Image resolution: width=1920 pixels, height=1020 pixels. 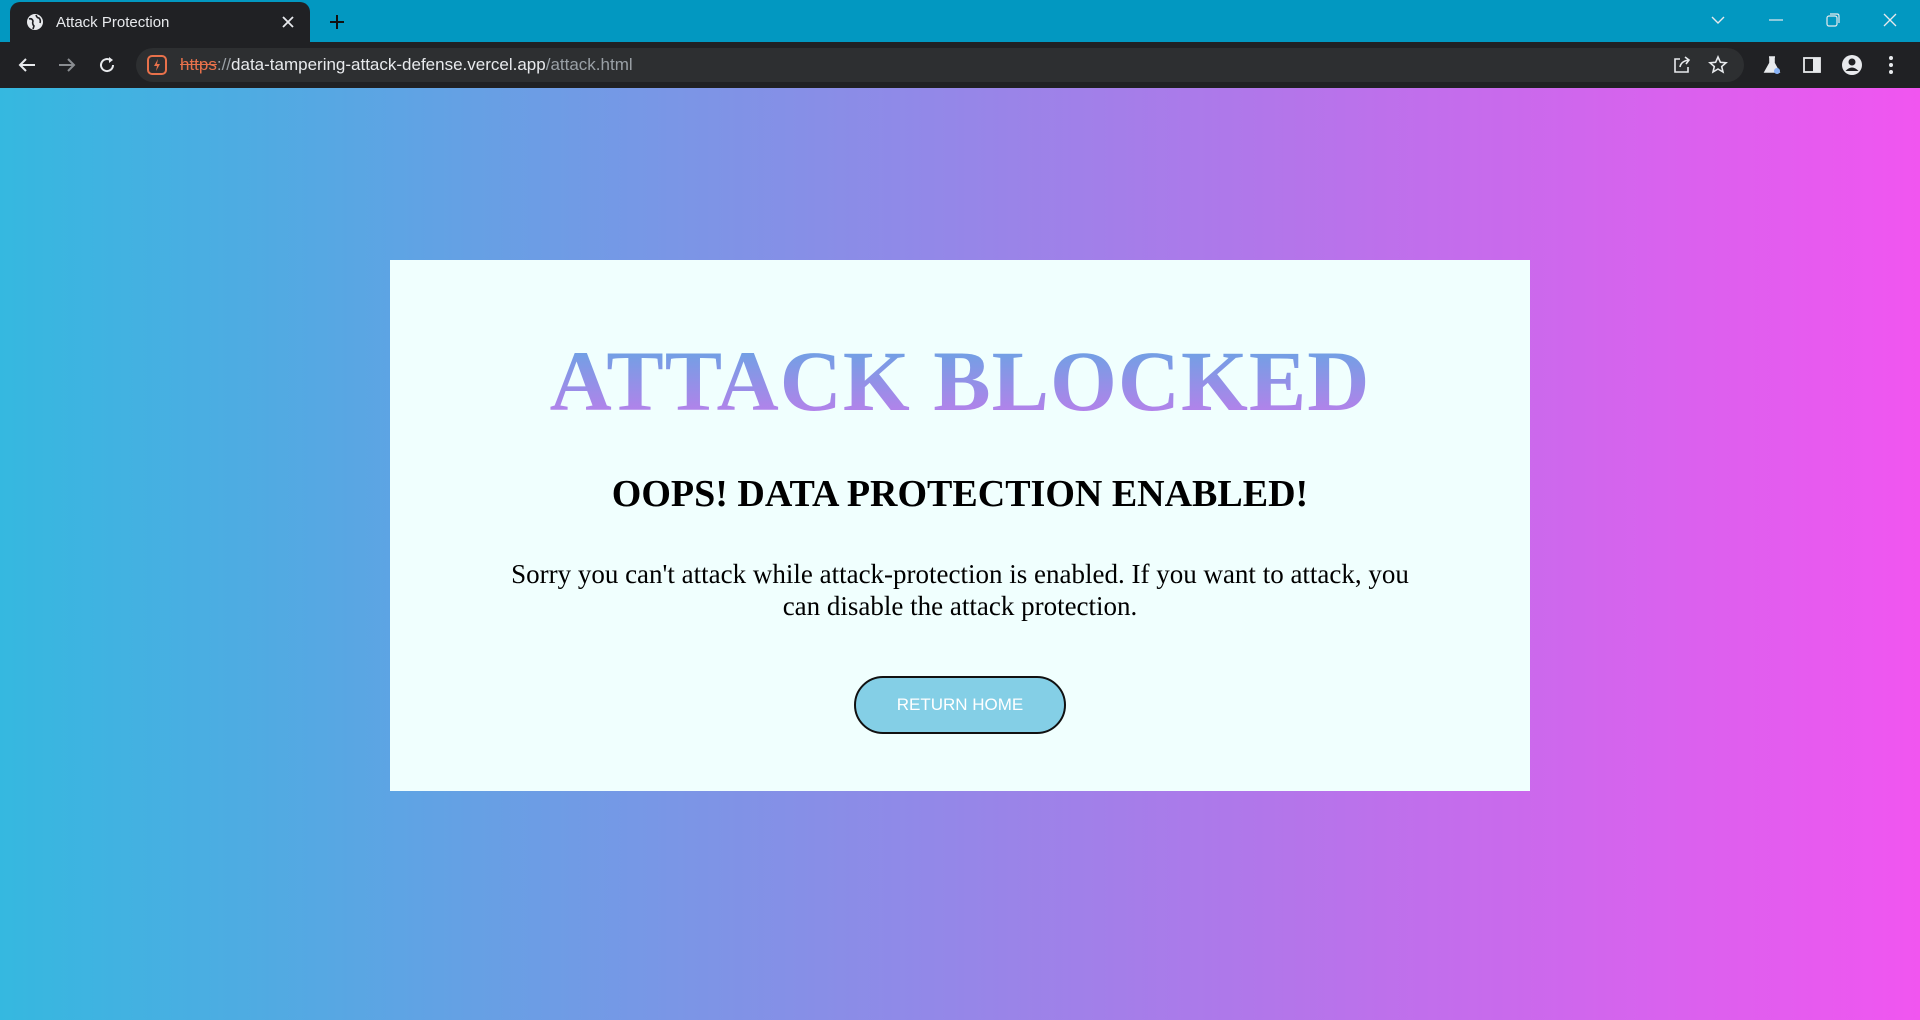 What do you see at coordinates (1718, 65) in the screenshot?
I see `bookmark-star-icon` at bounding box center [1718, 65].